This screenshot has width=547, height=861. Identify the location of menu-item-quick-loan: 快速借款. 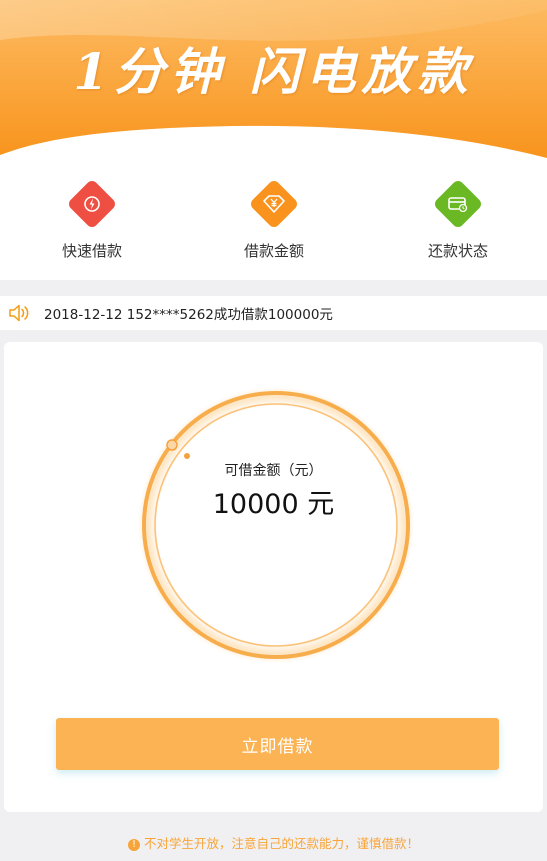
(92, 219).